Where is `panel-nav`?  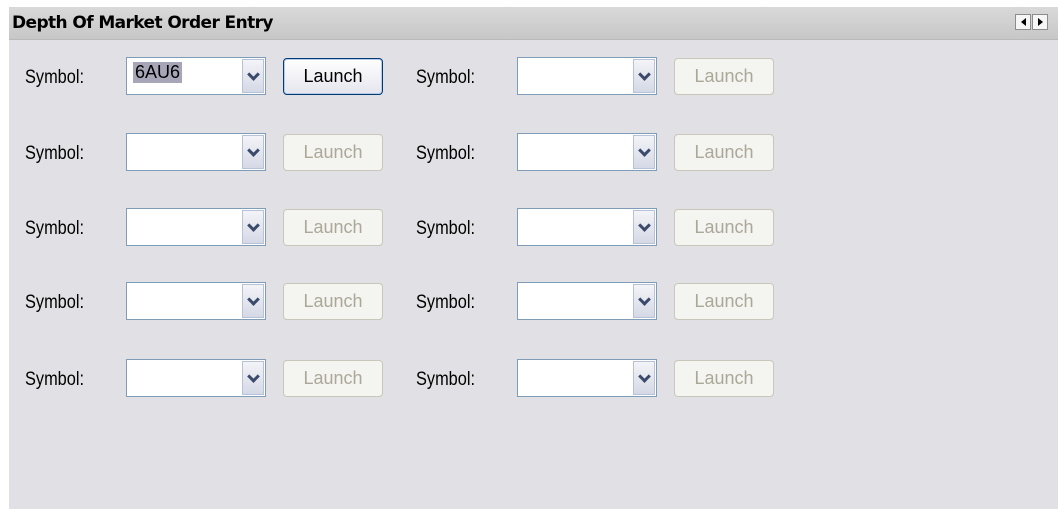
panel-nav is located at coordinates (1031, 22).